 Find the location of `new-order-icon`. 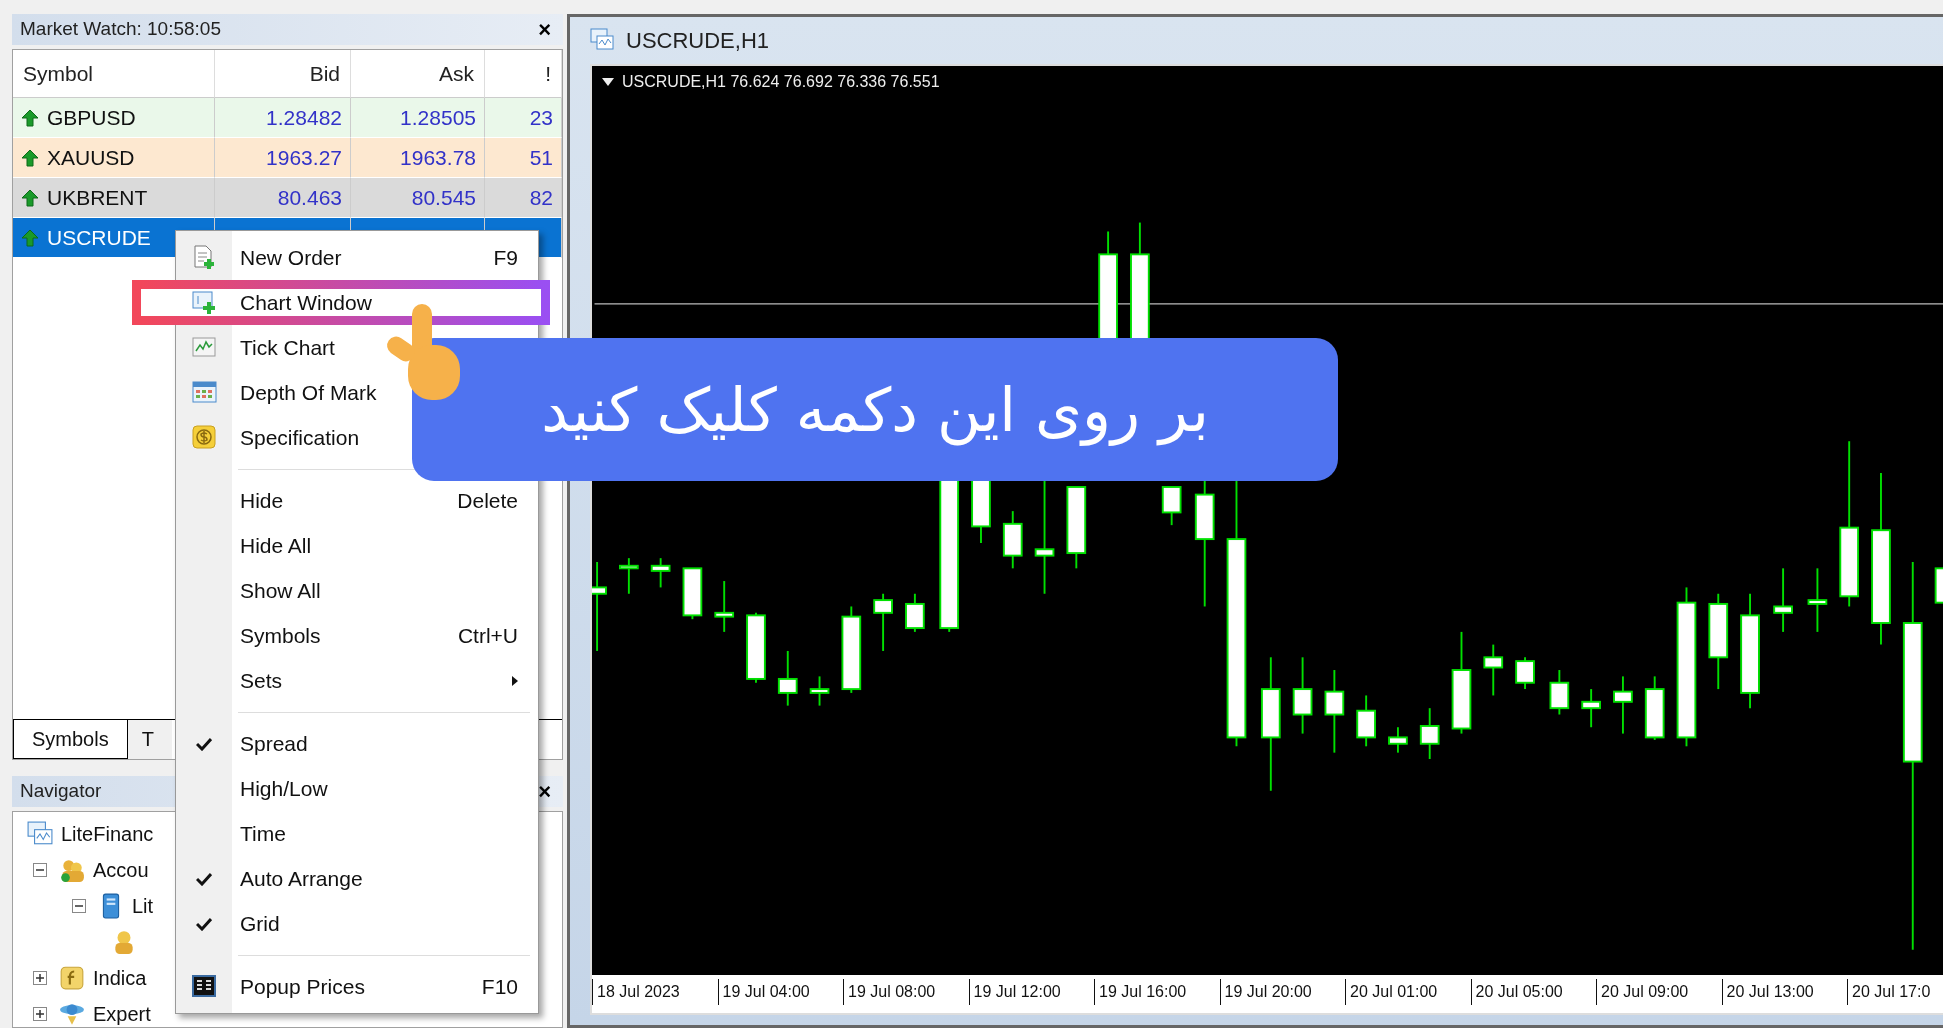

new-order-icon is located at coordinates (204, 257).